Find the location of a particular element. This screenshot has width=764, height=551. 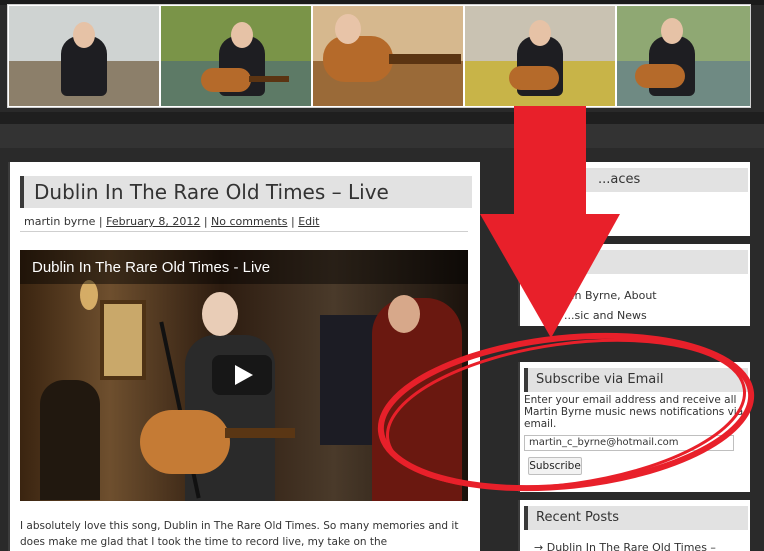

subscribe-button: Subscribe is located at coordinates (555, 466).